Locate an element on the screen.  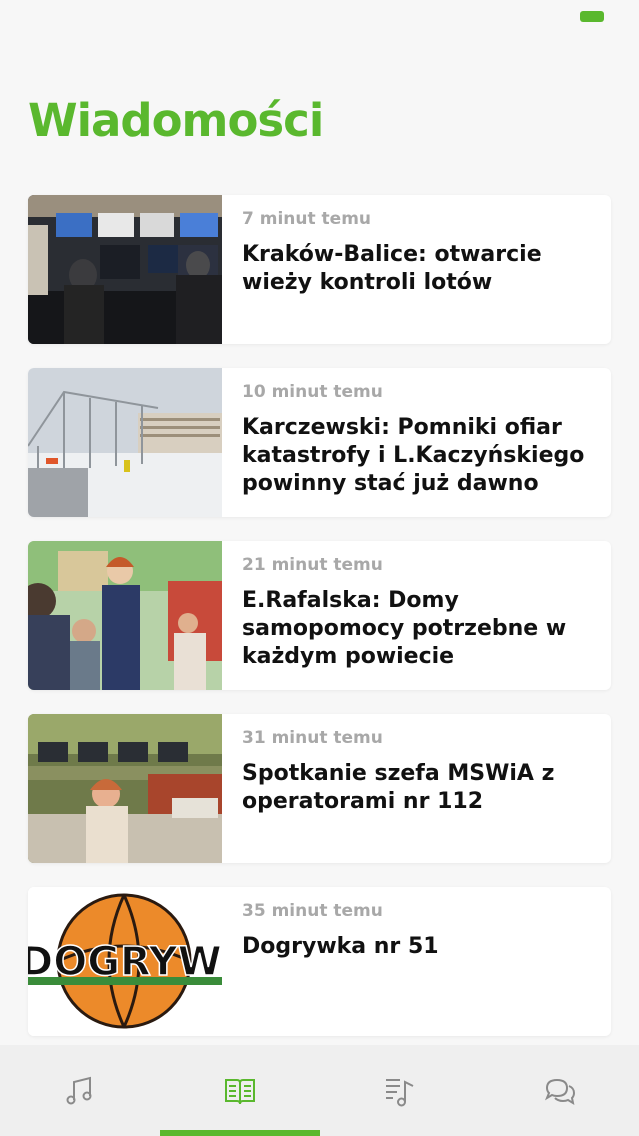
chat-bubbles-icon is located at coordinates (560, 1091).